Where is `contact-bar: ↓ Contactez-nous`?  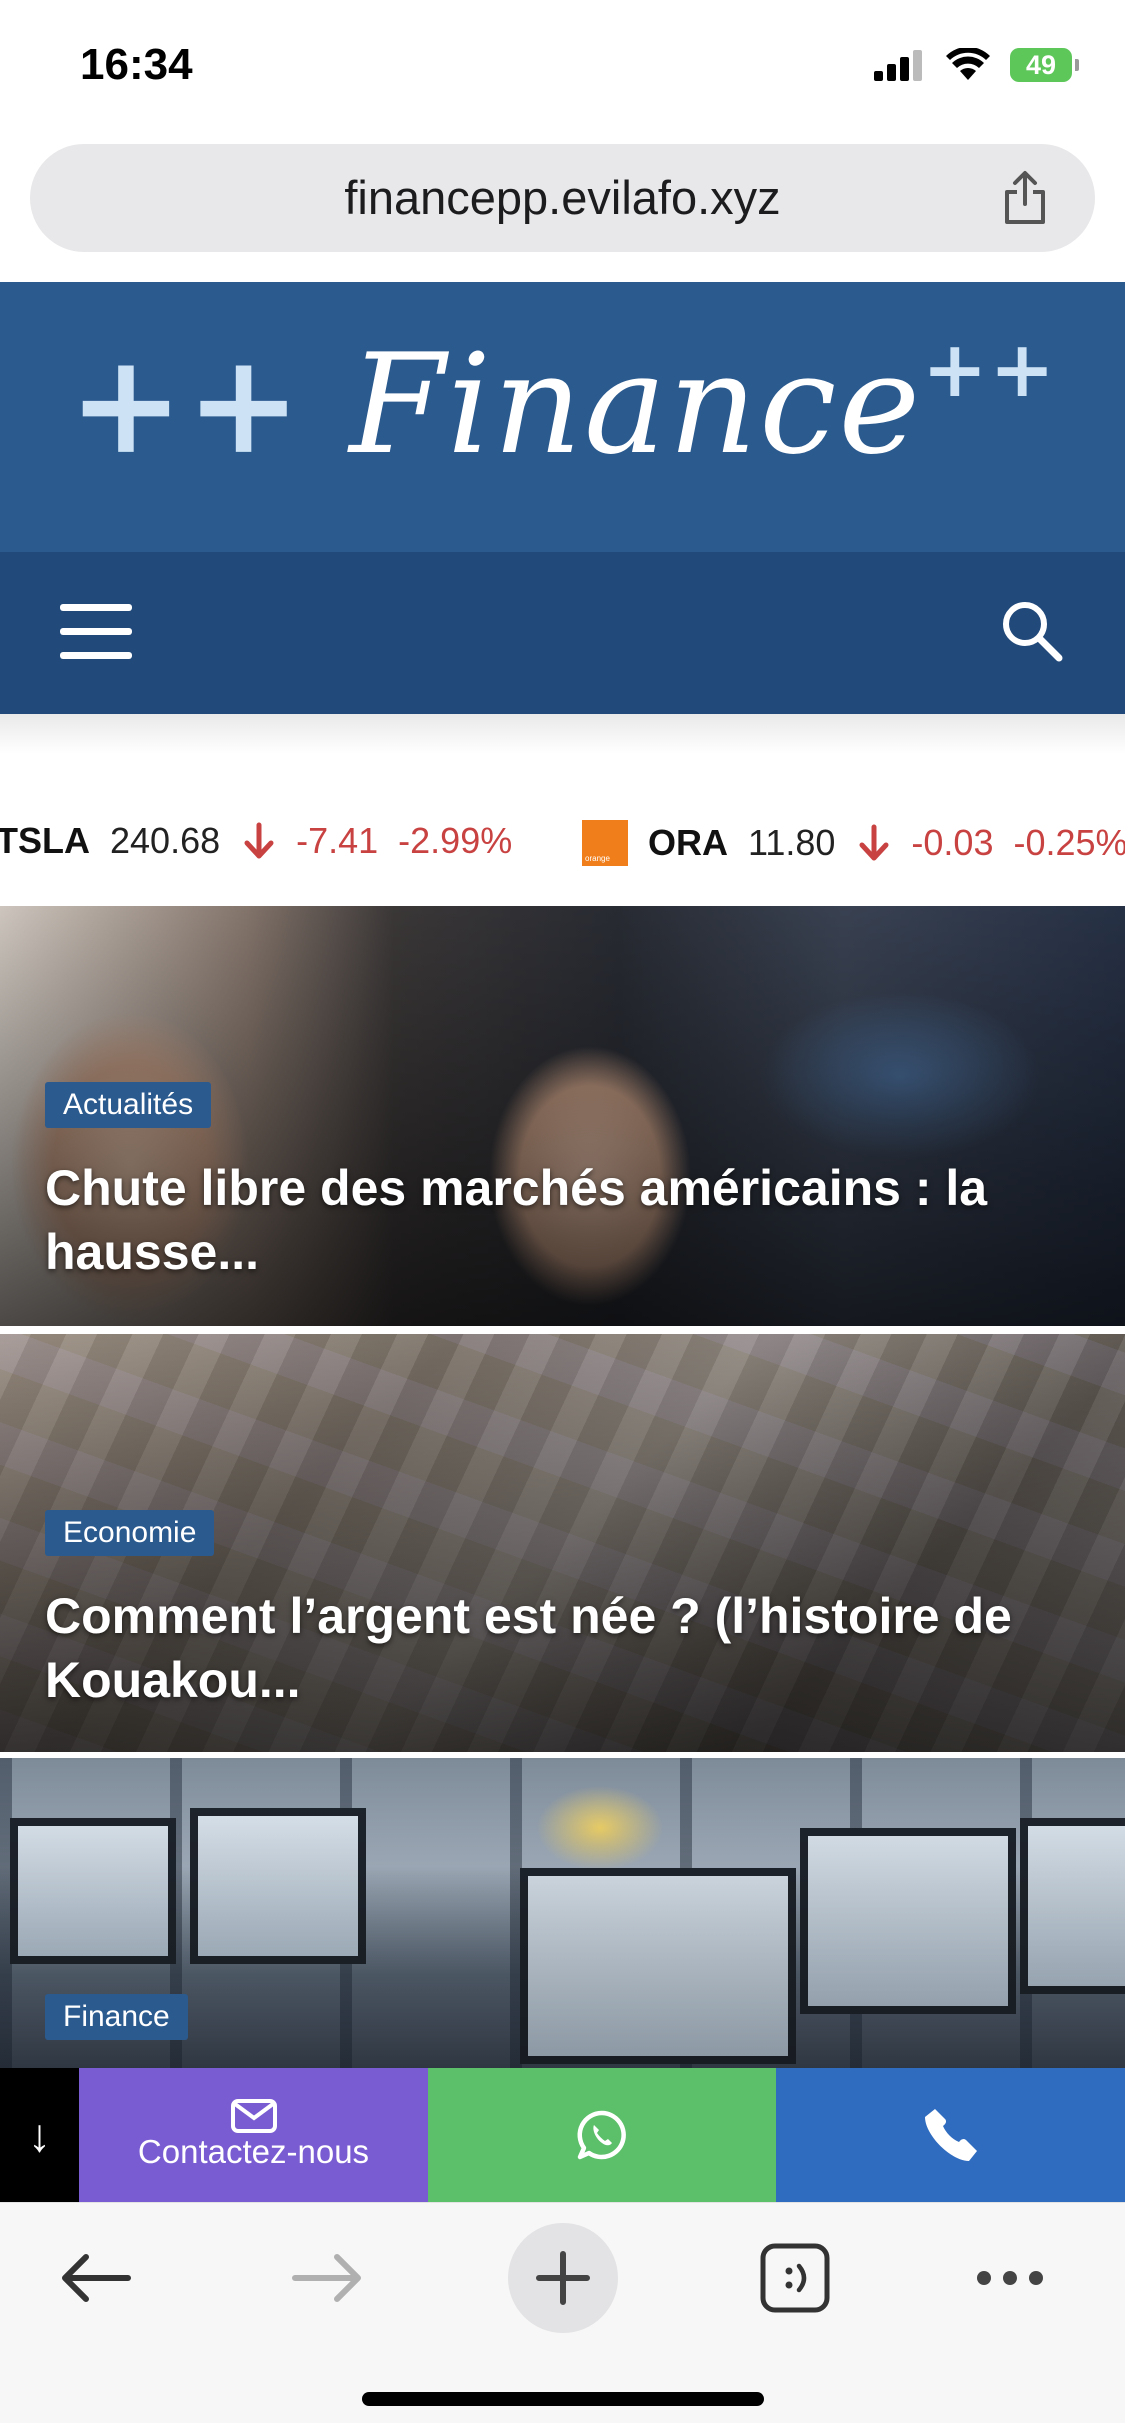
contact-bar: ↓ Contactez-nous is located at coordinates (562, 2135).